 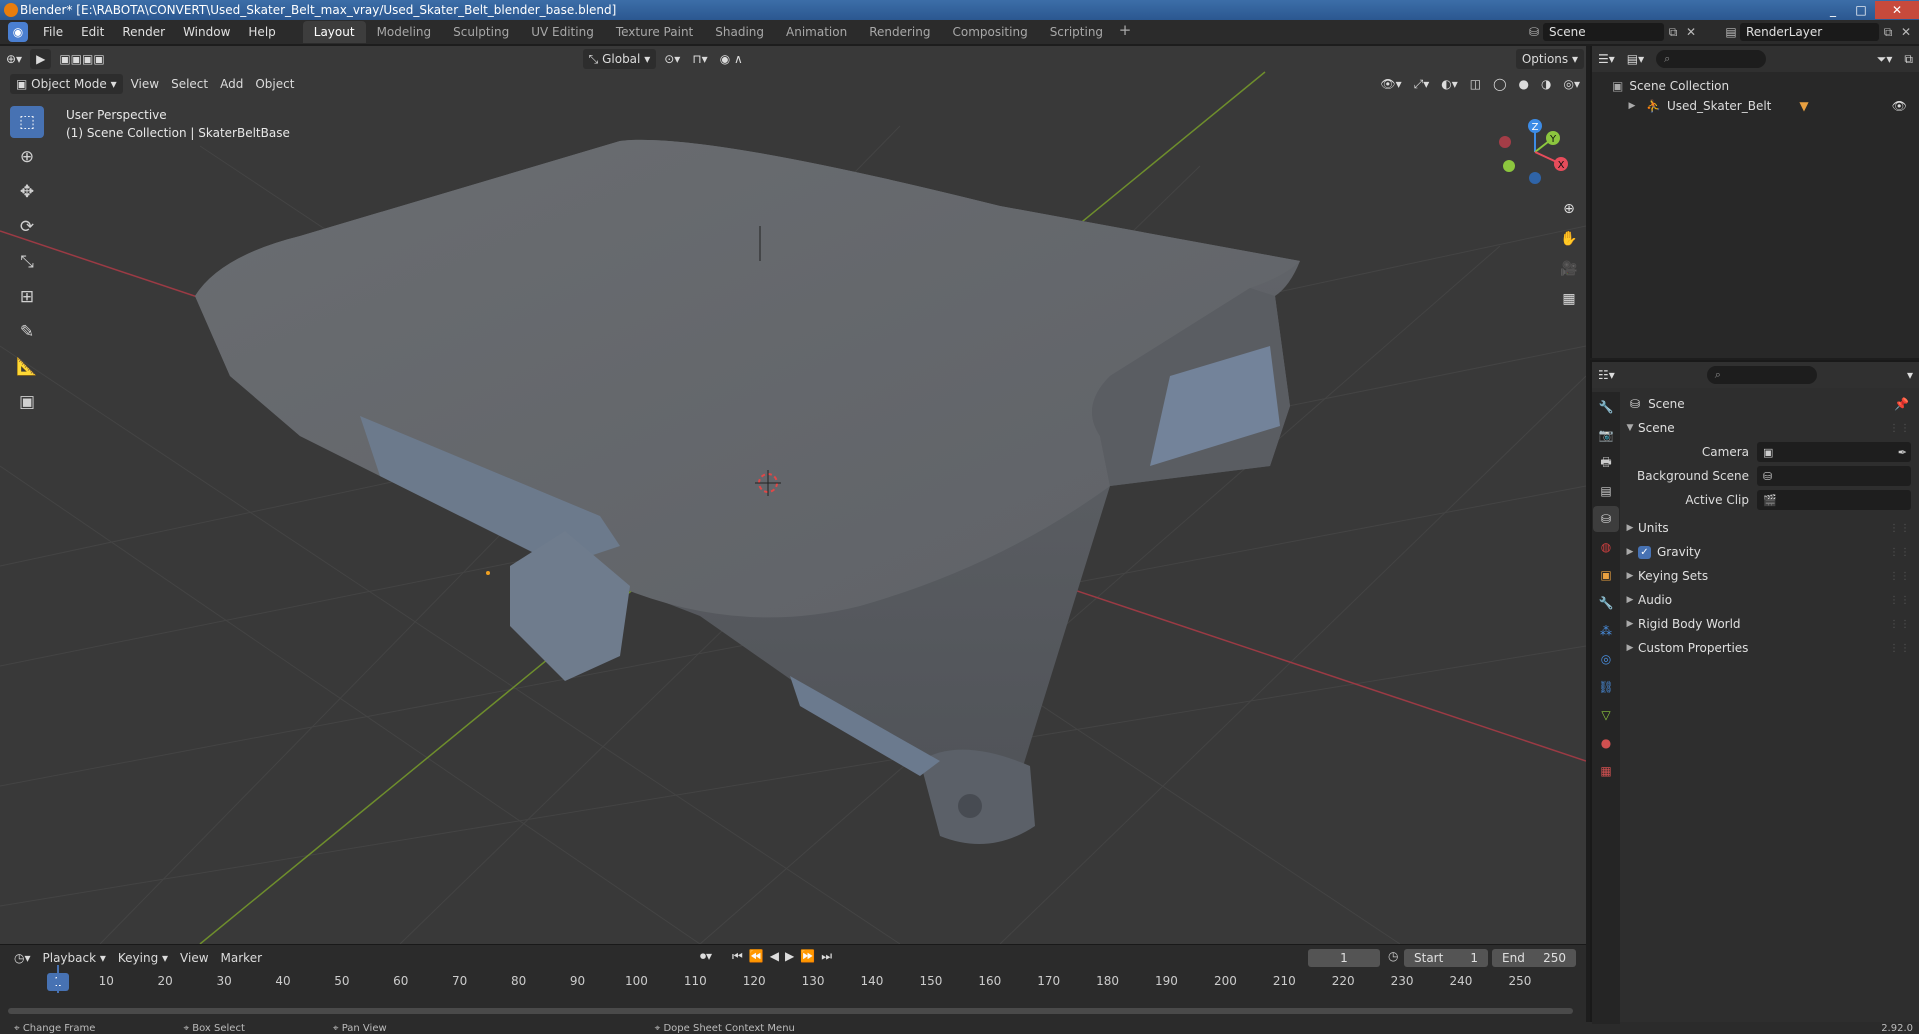 What do you see at coordinates (989, 32) in the screenshot?
I see `tab-compositing: Compositing` at bounding box center [989, 32].